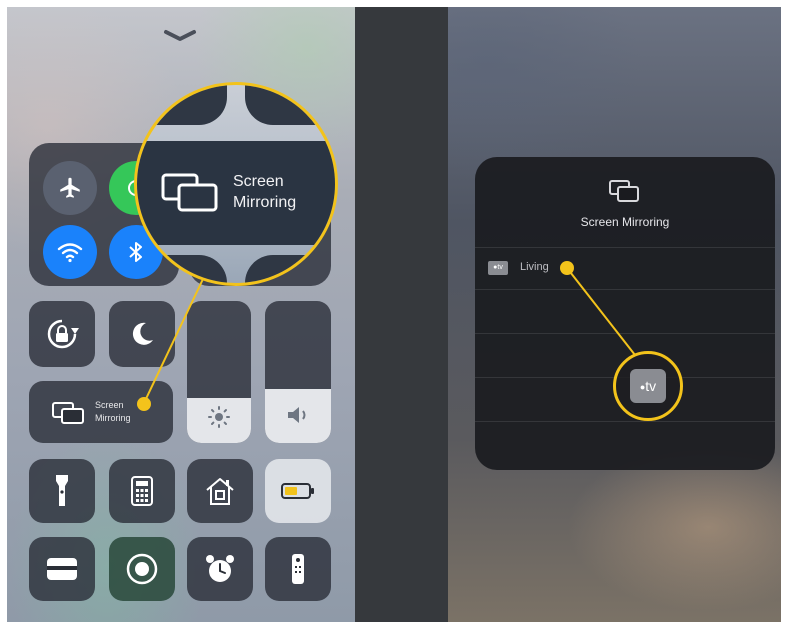 Image resolution: width=788 pixels, height=627 pixels. What do you see at coordinates (290, 105) in the screenshot?
I see `zoom-tile-top-right` at bounding box center [290, 105].